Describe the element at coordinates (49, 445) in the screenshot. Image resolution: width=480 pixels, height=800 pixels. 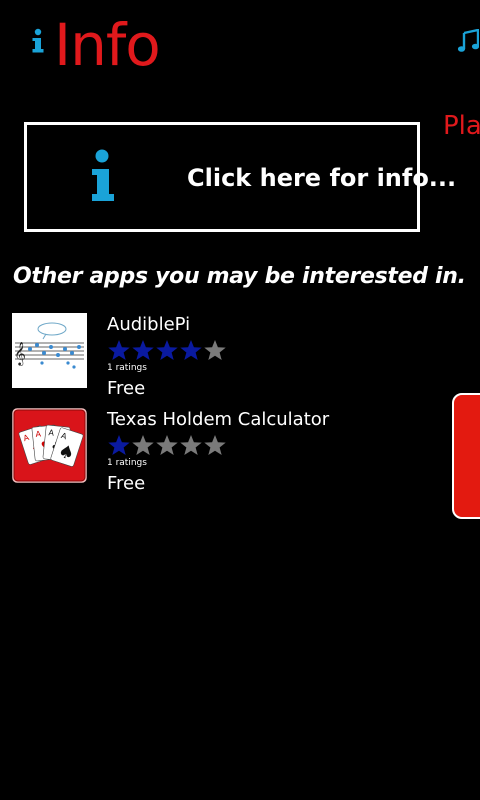
I see `playing-cards-thumbnail-icon: A ♦ A ♥ A ♣ A ♠` at that location.